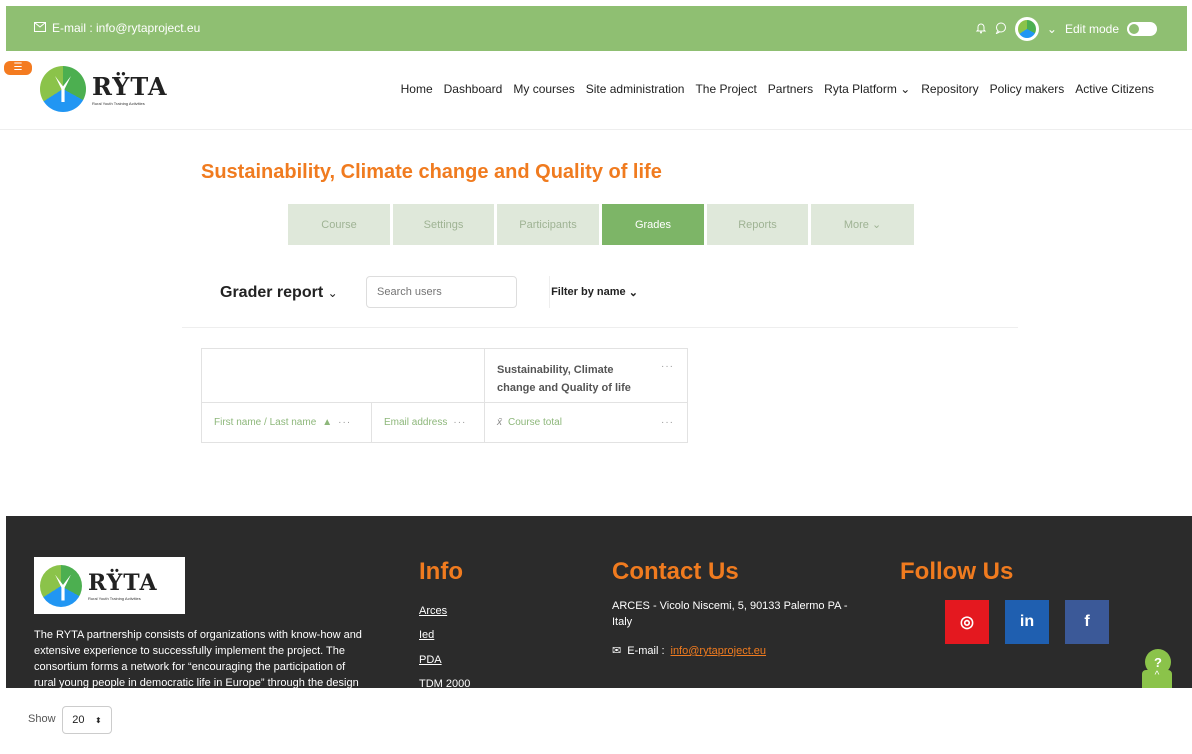  I want to click on footer-address-line: Italy, so click(622, 622).